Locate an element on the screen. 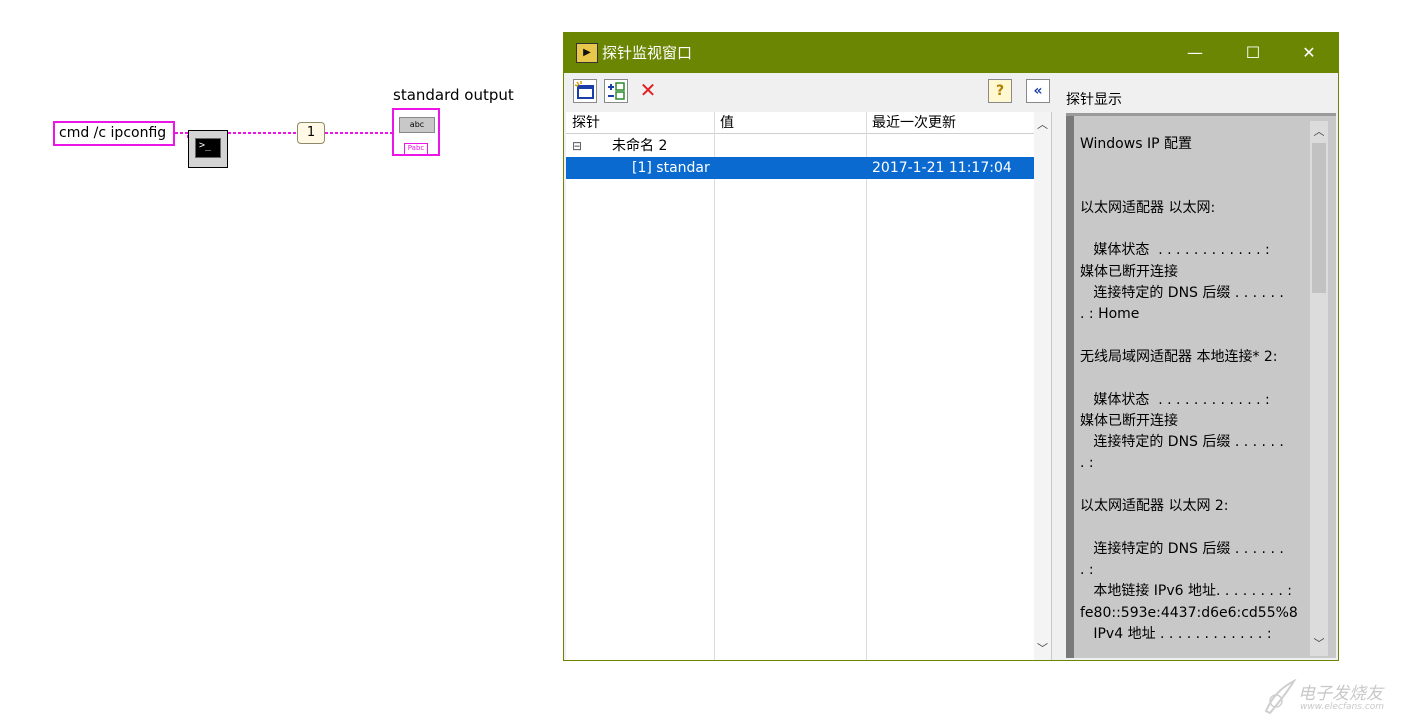 The height and width of the screenshot is (725, 1407). help-icon: ? is located at coordinates (1000, 91).